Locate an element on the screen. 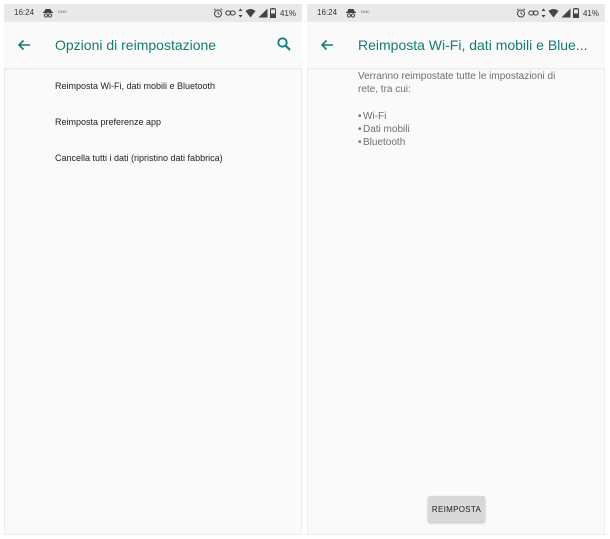 The width and height of the screenshot is (610, 539). list-item: • Wi-Fi is located at coordinates (372, 116).